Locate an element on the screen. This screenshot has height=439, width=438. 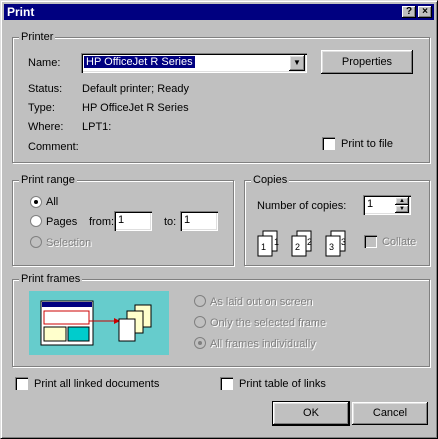
range-selection-label: Selection is located at coordinates (68, 243).